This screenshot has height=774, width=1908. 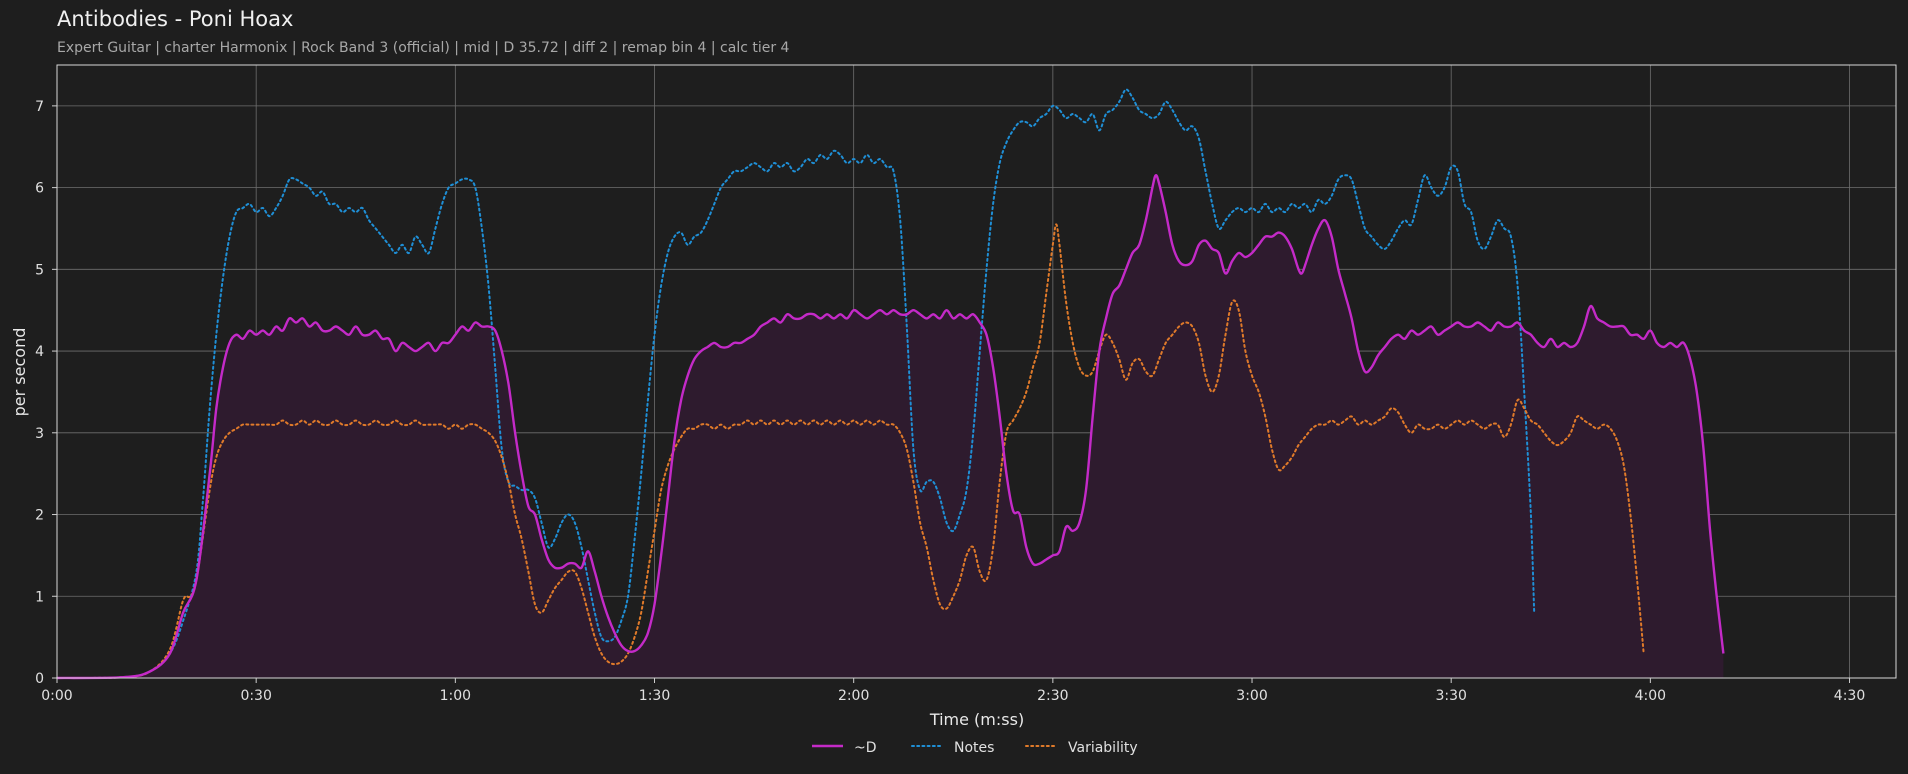 What do you see at coordinates (39, 434) in the screenshot?
I see `y-tick-label: 3` at bounding box center [39, 434].